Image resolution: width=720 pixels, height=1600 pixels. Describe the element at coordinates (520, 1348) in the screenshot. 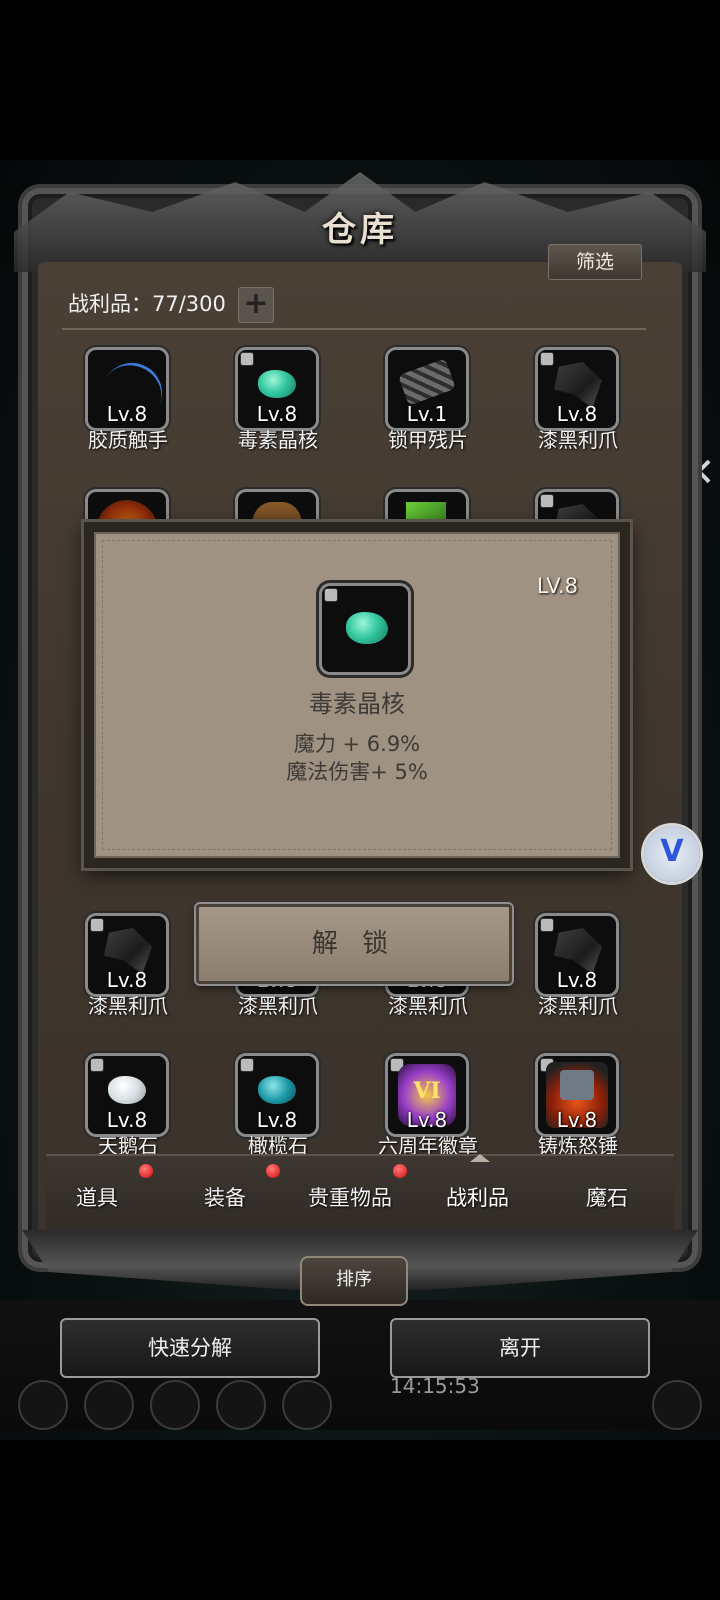

I see `leave-button: 离开` at that location.